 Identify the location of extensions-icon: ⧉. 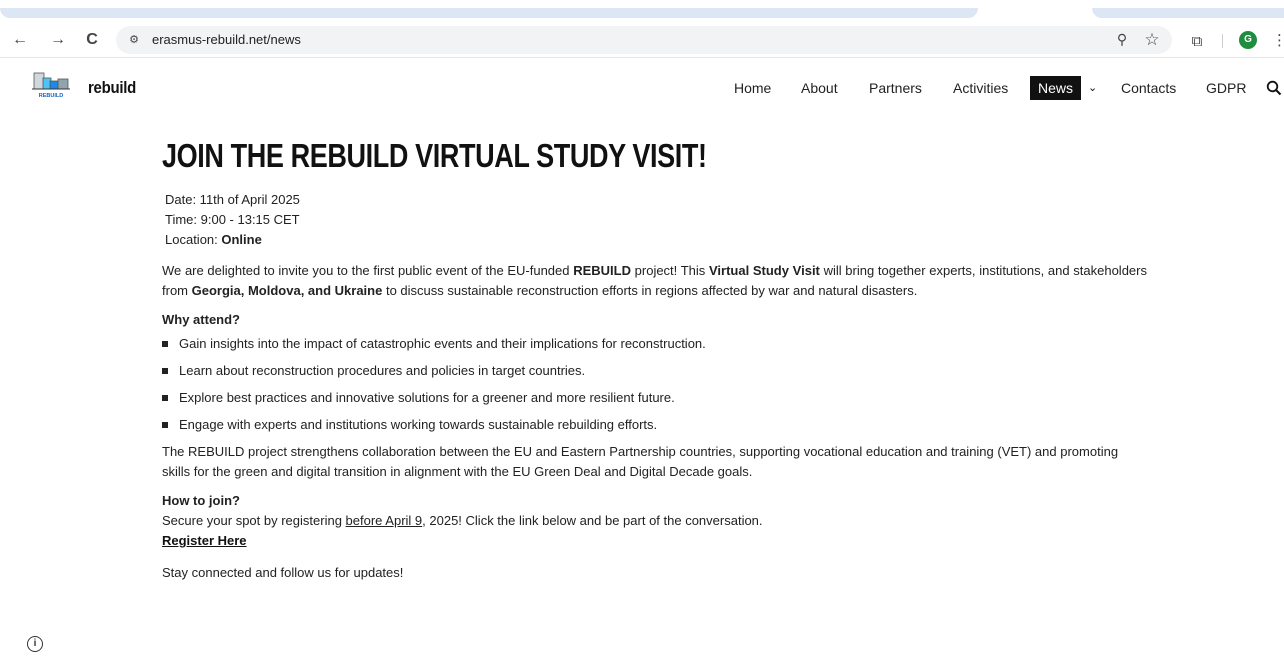
(1197, 41).